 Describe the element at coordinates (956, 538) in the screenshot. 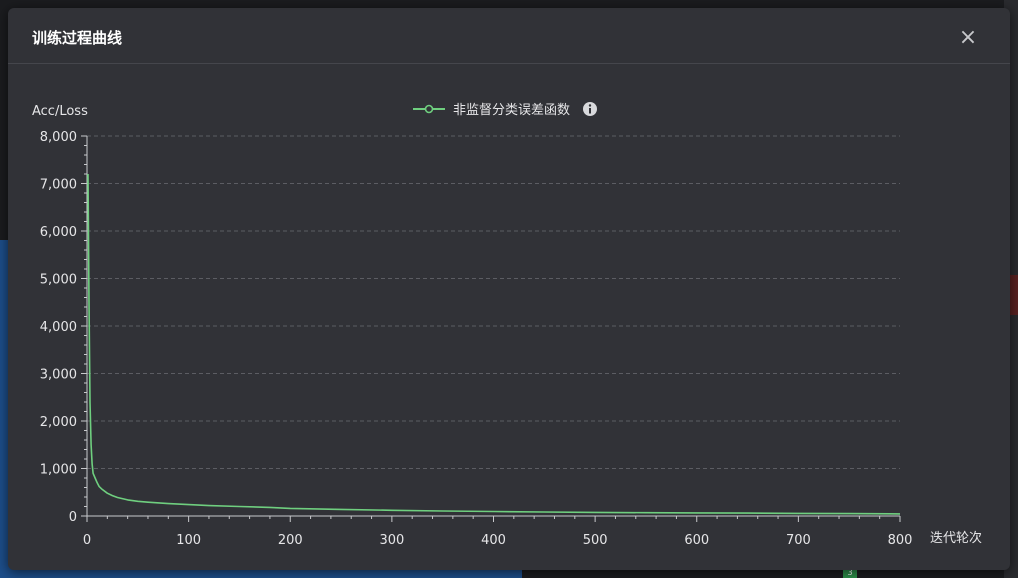

I see `x-axis-label: 迭代轮次` at that location.